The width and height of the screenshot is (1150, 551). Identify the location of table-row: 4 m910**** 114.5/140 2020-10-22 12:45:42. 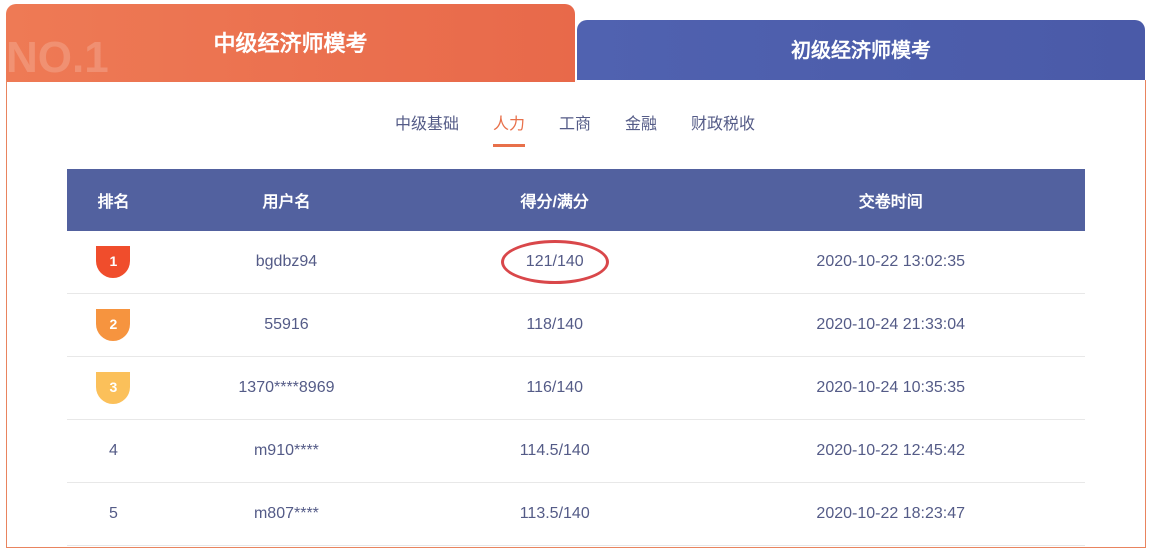
(576, 451).